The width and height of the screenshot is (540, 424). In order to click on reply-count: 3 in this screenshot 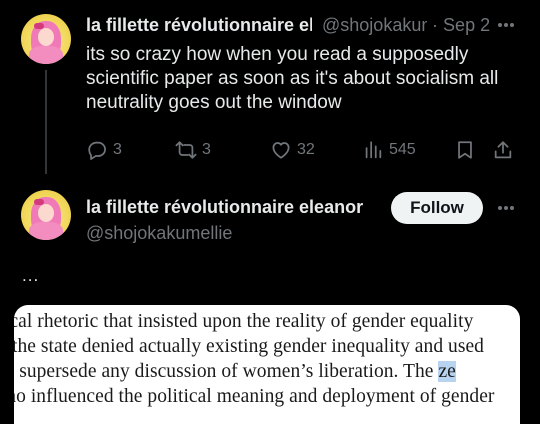, I will do `click(117, 149)`.